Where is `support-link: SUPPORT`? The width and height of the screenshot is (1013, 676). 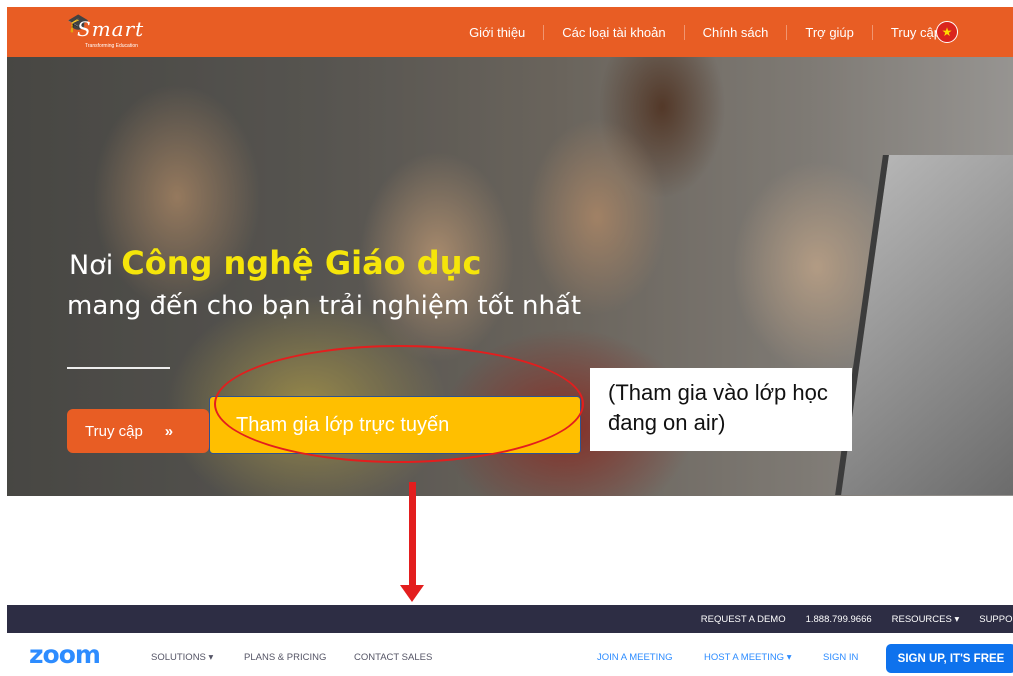 support-link: SUPPORT is located at coordinates (996, 619).